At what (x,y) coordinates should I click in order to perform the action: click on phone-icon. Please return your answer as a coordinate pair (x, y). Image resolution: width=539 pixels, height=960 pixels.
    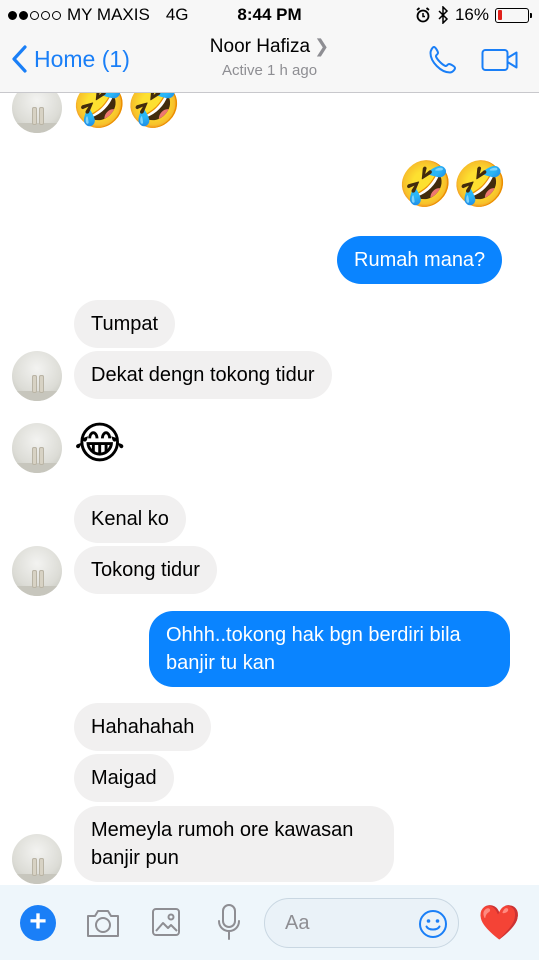
    Looking at the image, I should click on (443, 60).